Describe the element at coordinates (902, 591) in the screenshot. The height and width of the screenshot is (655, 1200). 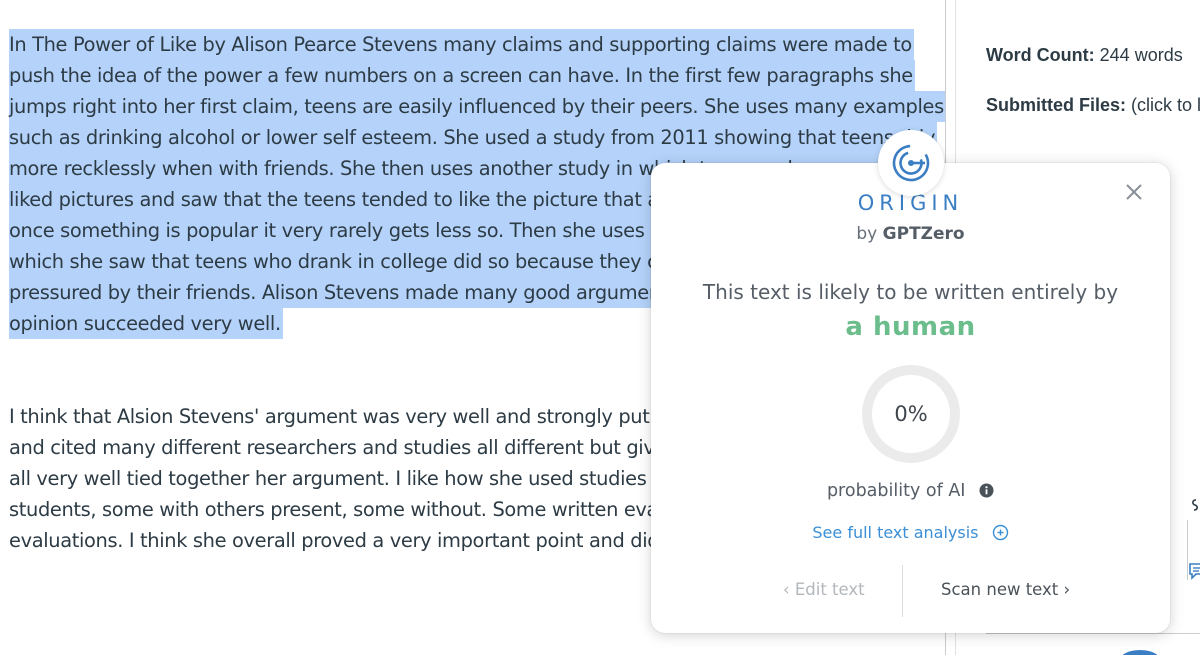
I see `footer-divider` at that location.